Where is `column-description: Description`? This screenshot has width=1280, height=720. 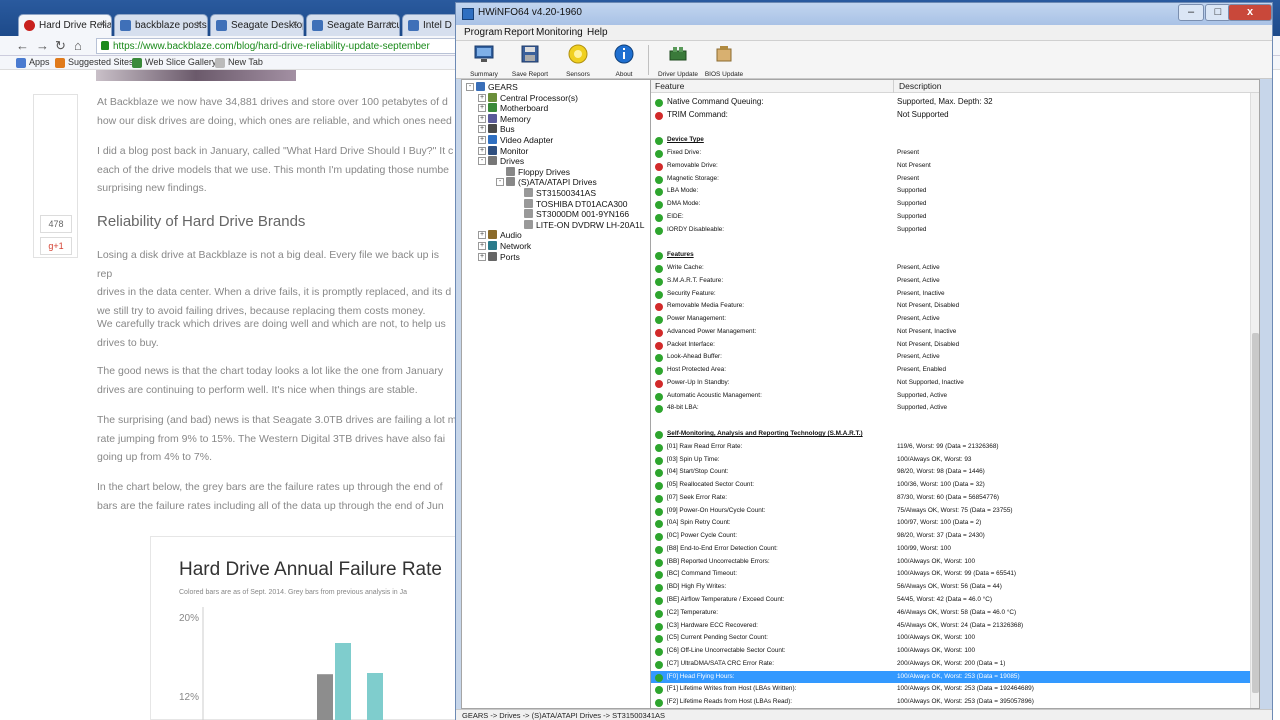 column-description: Description is located at coordinates (920, 86).